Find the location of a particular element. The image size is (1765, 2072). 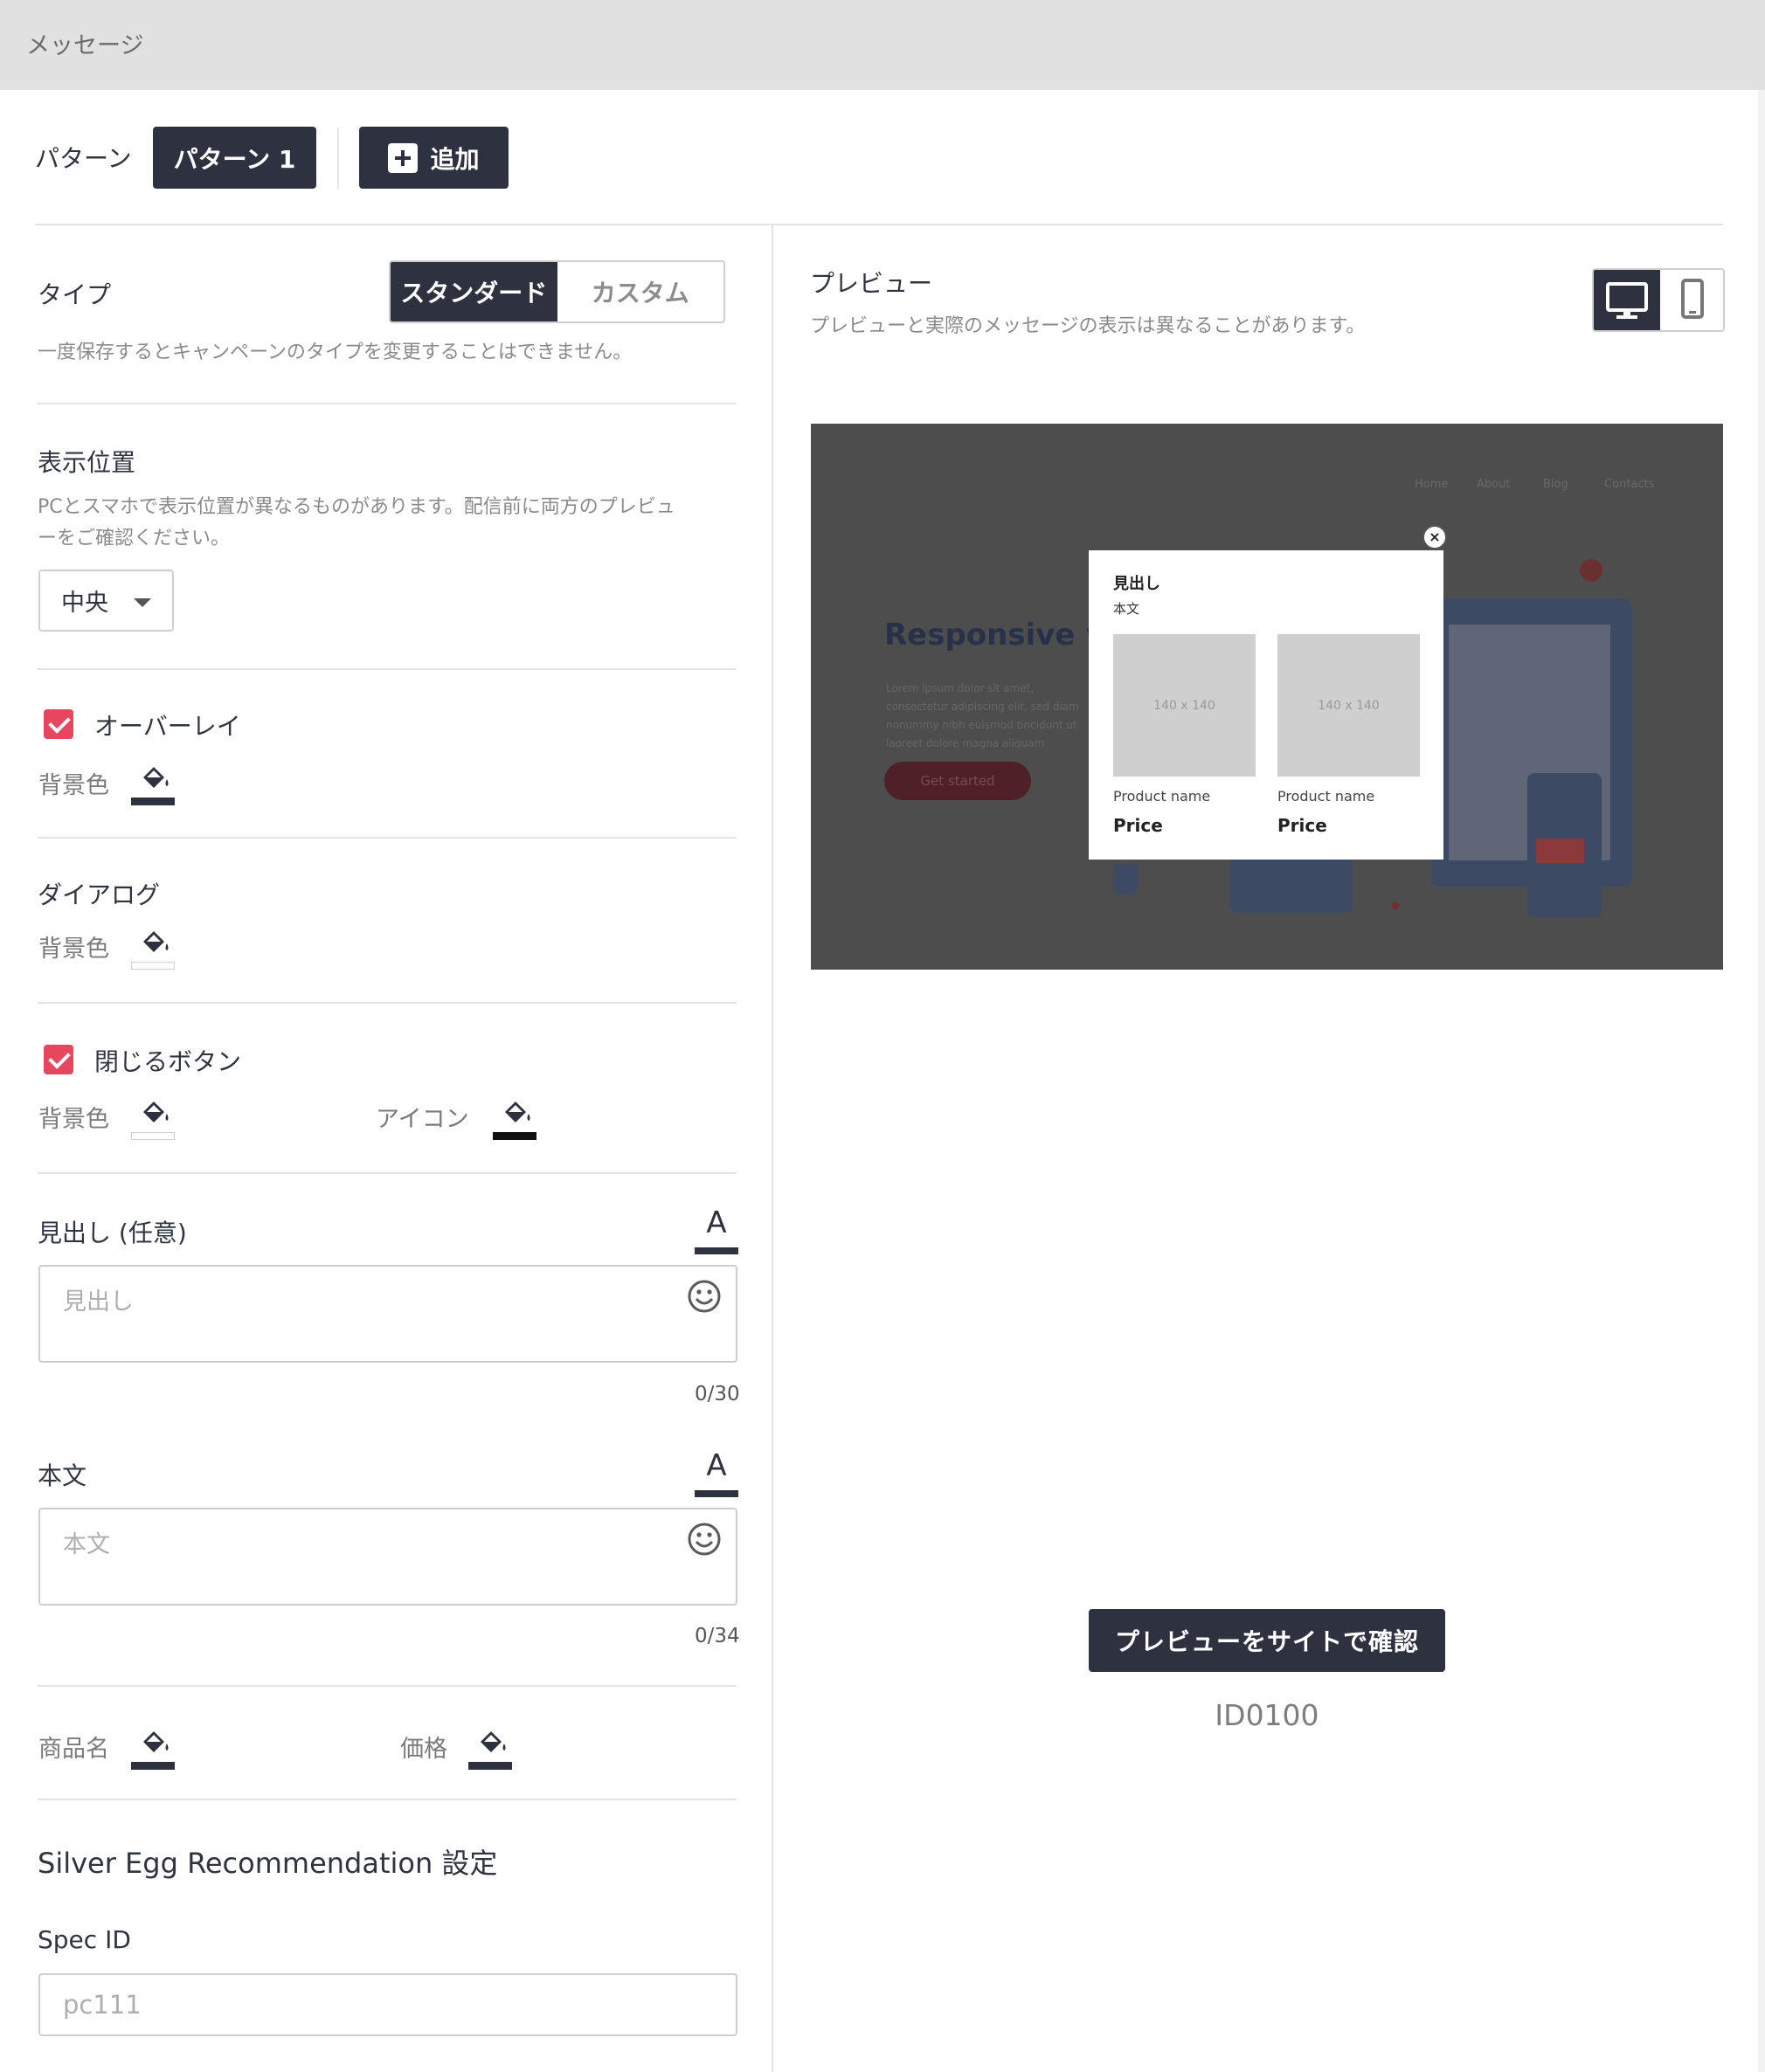

pattern-label: パターン is located at coordinates (83, 158).